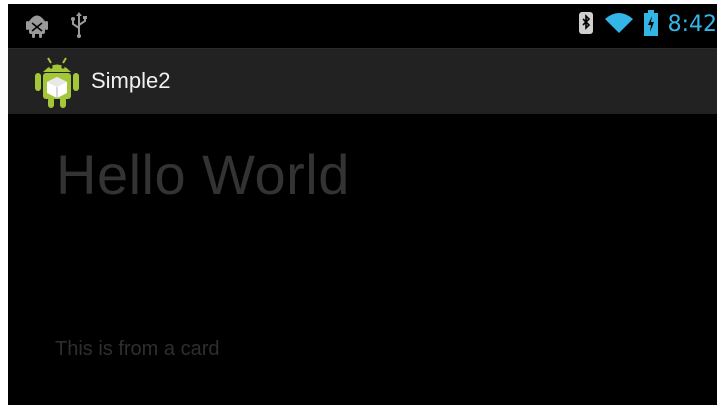 This screenshot has width=717, height=409. I want to click on usb-icon, so click(79, 27).